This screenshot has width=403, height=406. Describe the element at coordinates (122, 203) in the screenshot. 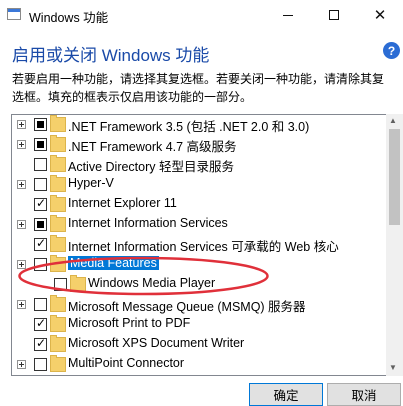

I see `feature-label: Internet Explorer 11` at that location.